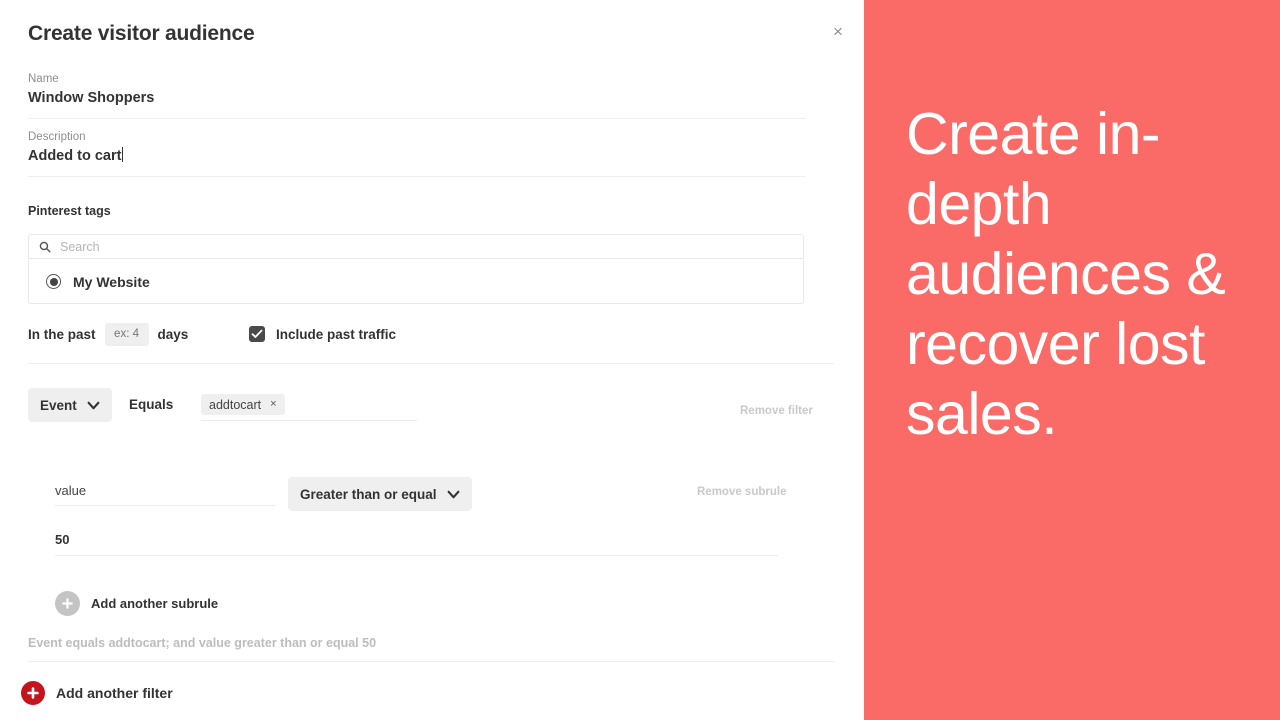 Image resolution: width=1280 pixels, height=720 pixels. I want to click on name-field-underline, so click(417, 118).